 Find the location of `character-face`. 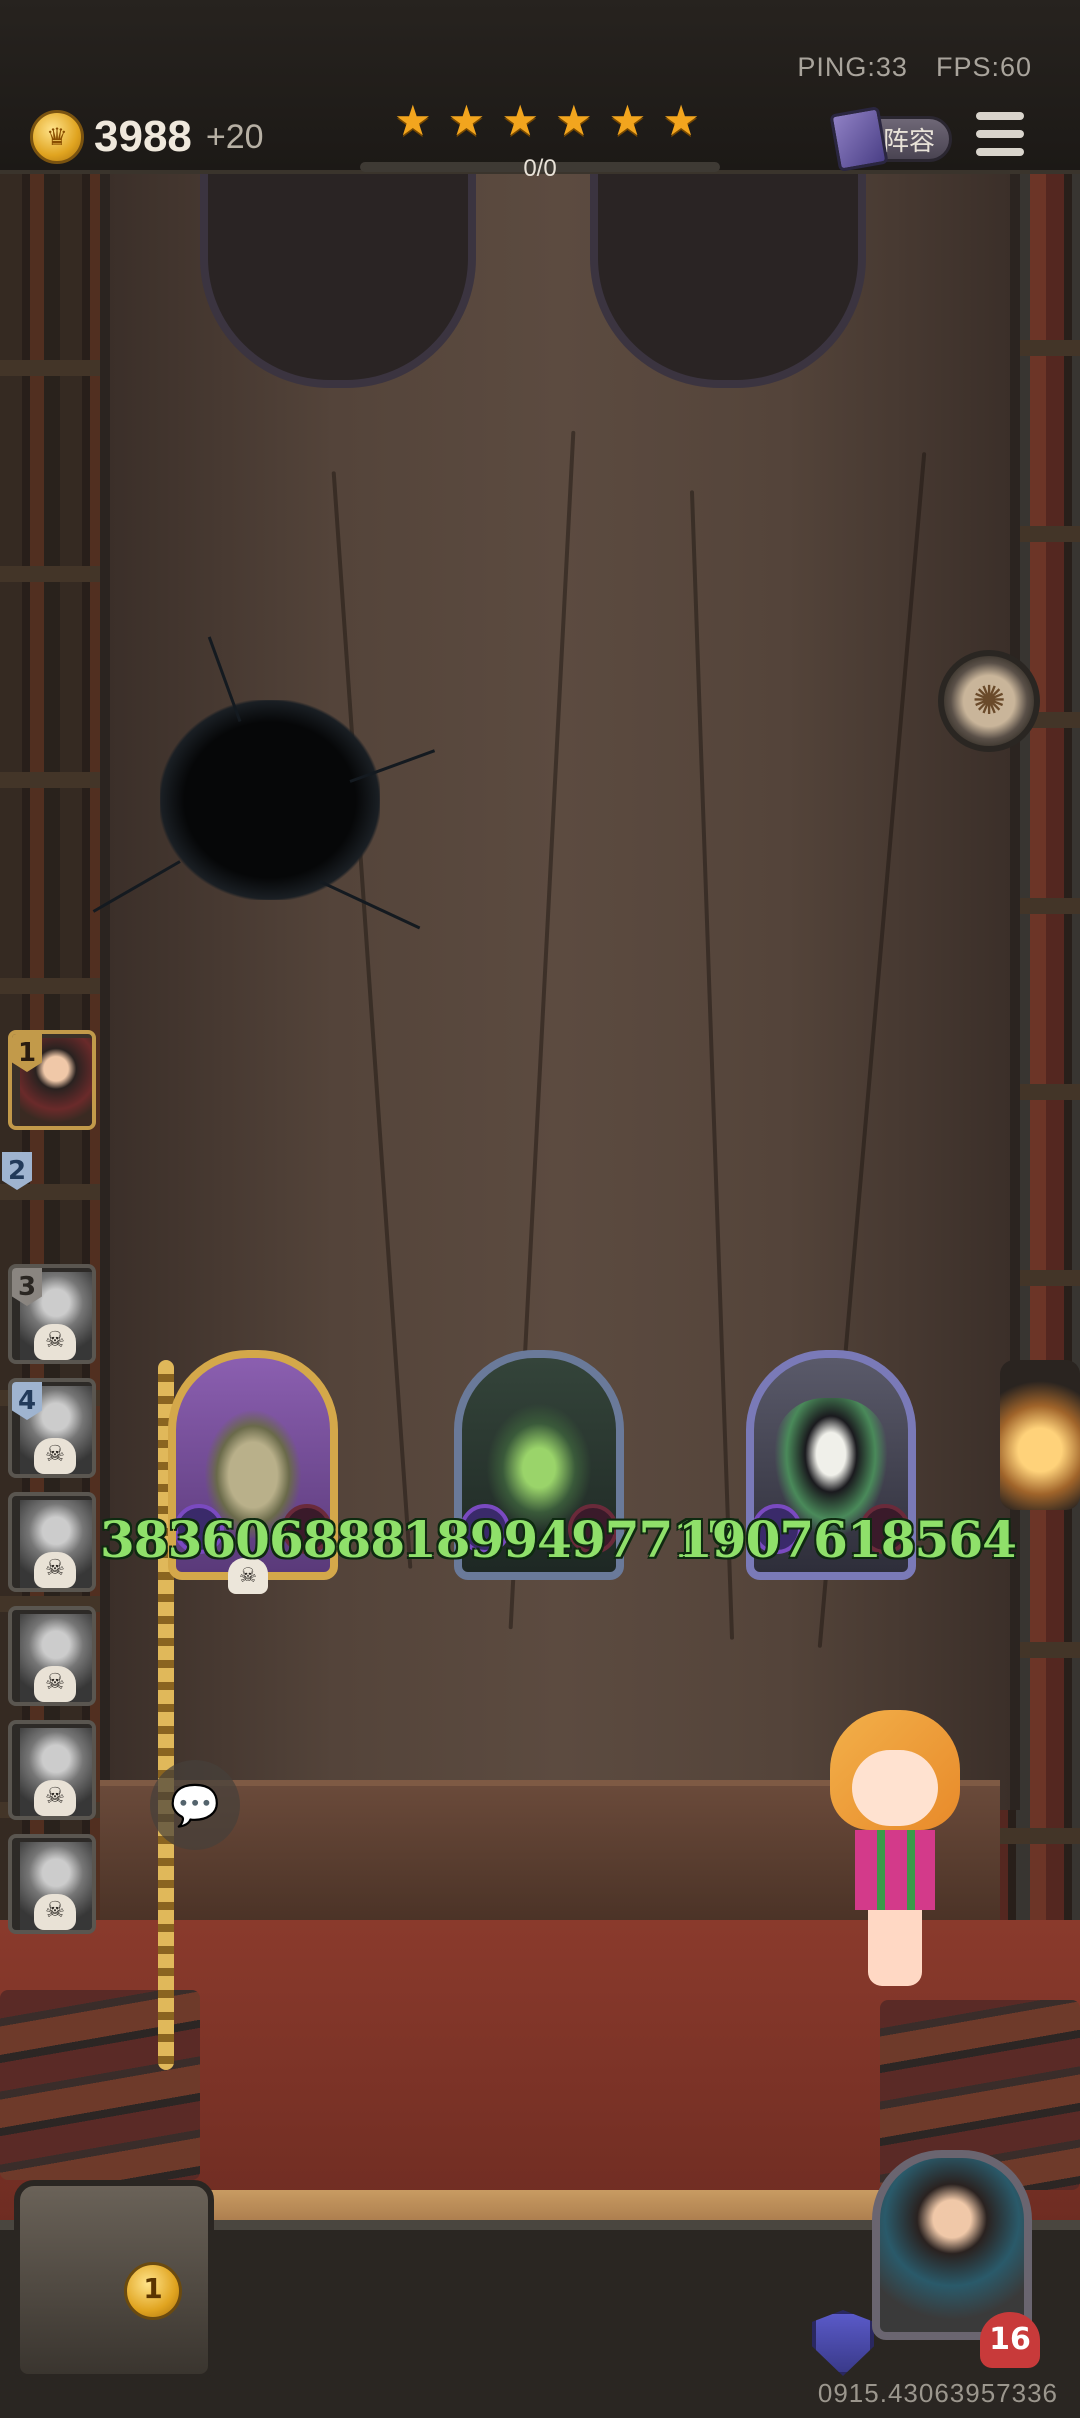

character-face is located at coordinates (895, 1788).